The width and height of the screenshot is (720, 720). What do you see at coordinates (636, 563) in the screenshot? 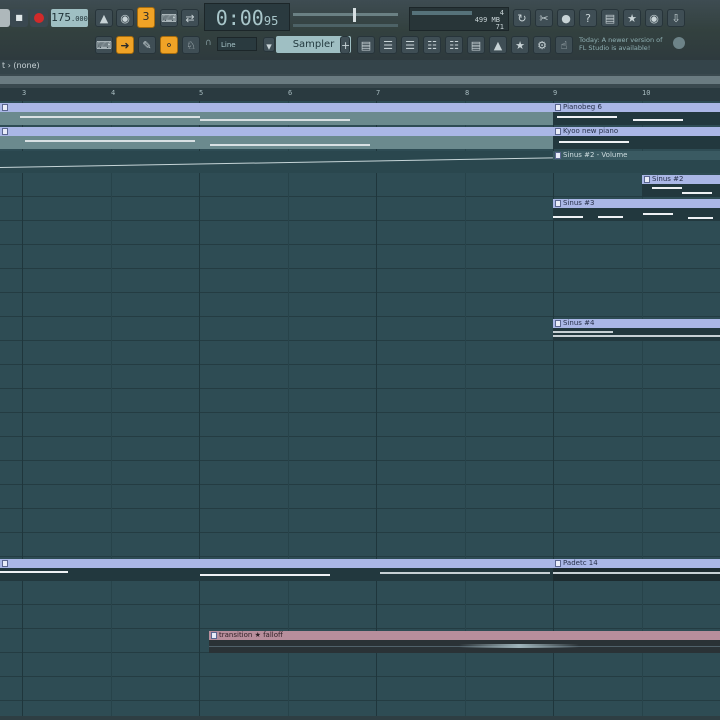
I see `clip-label: Padetc 14` at bounding box center [636, 563].